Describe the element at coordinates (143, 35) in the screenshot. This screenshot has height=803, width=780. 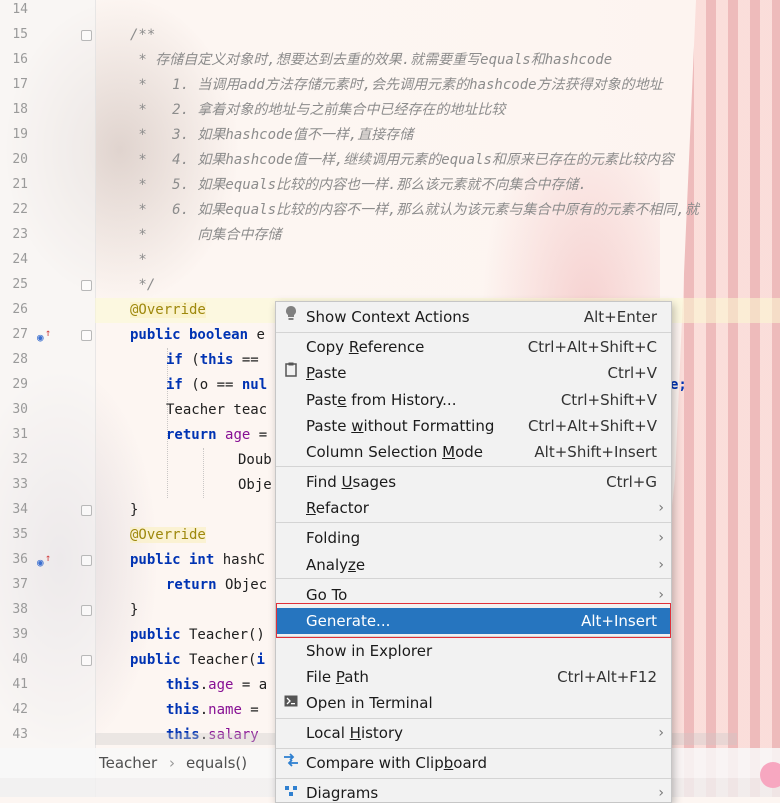
I see `code-line: /**` at that location.